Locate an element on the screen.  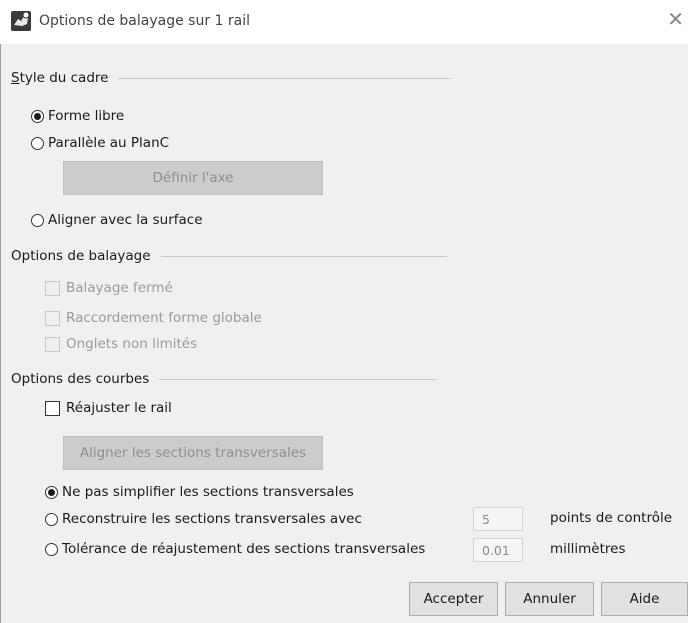
check-closed-sweep: Balayage fermé is located at coordinates (109, 288).